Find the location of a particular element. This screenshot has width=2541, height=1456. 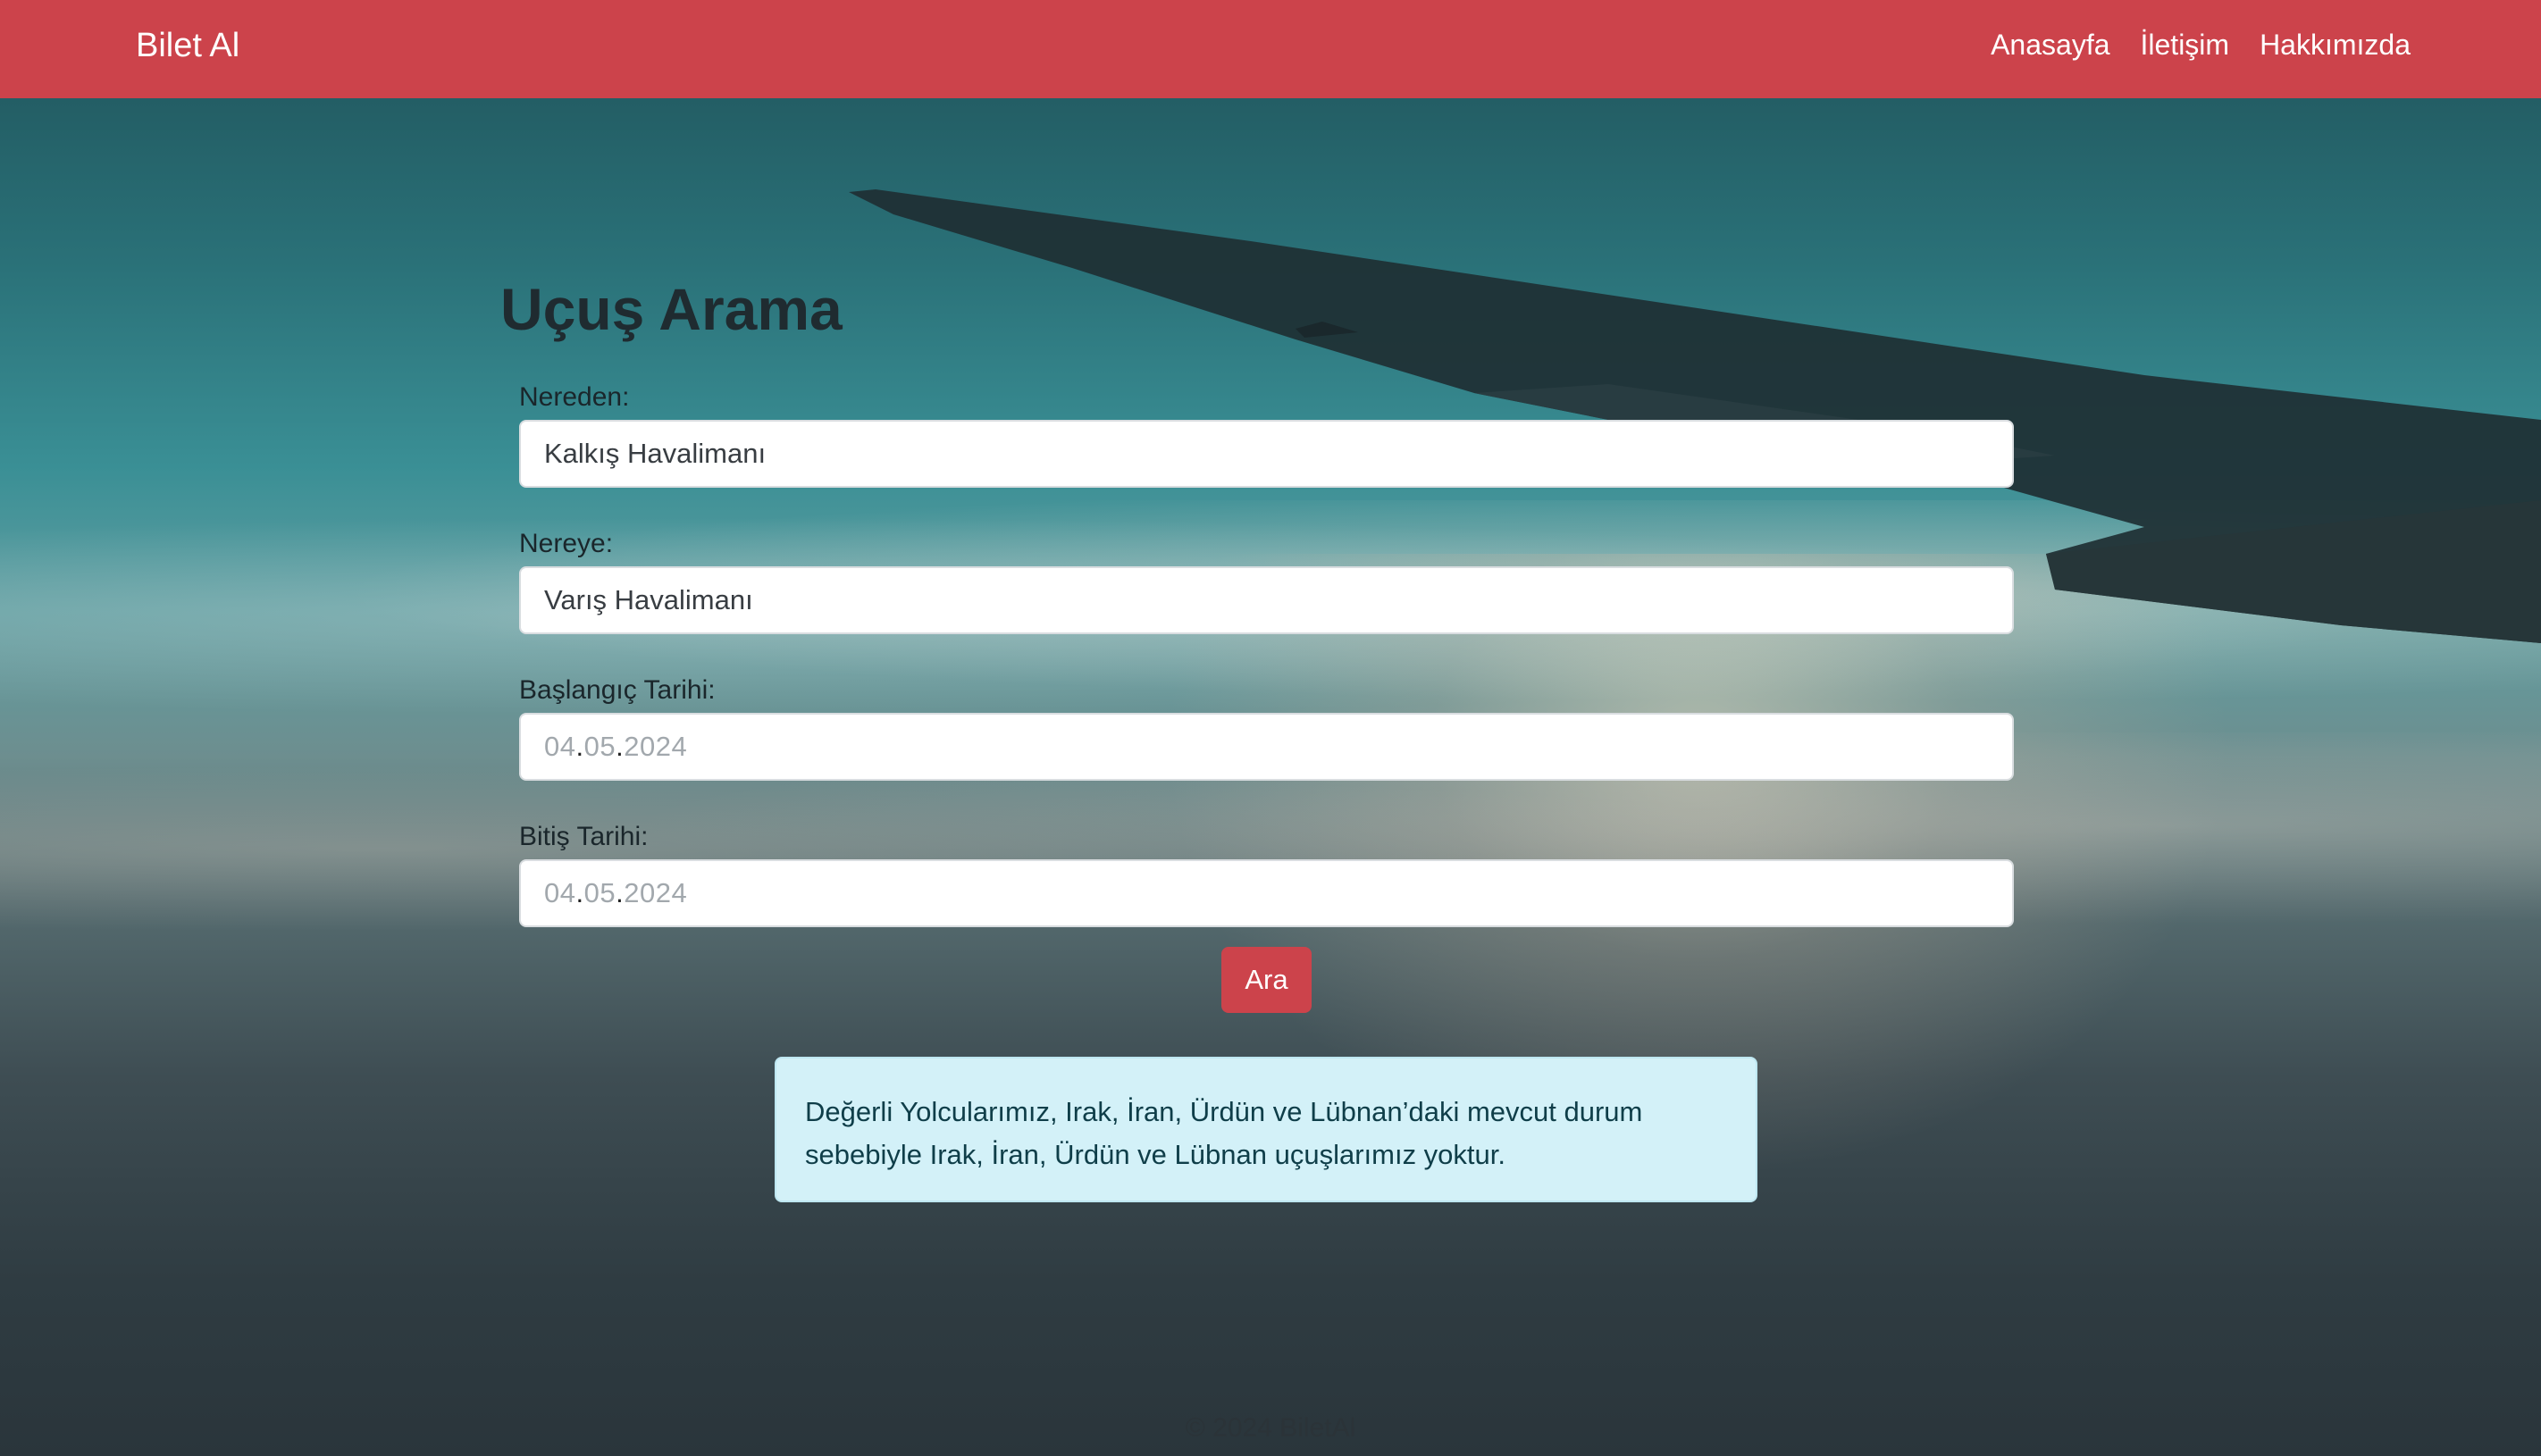

start-date-label: Başlangıç Tarihi: is located at coordinates (617, 690).